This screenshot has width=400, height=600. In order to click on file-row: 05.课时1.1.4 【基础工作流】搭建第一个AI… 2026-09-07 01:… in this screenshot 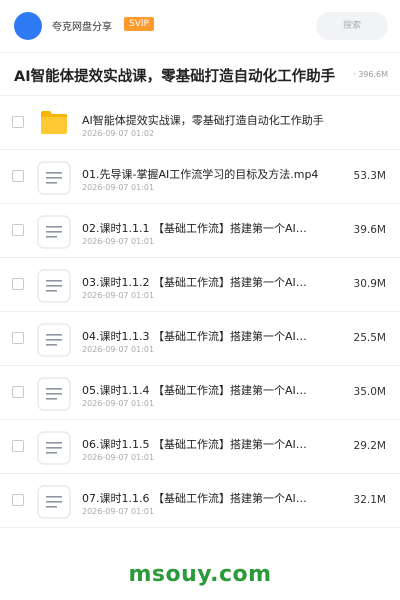, I will do `click(200, 393)`.